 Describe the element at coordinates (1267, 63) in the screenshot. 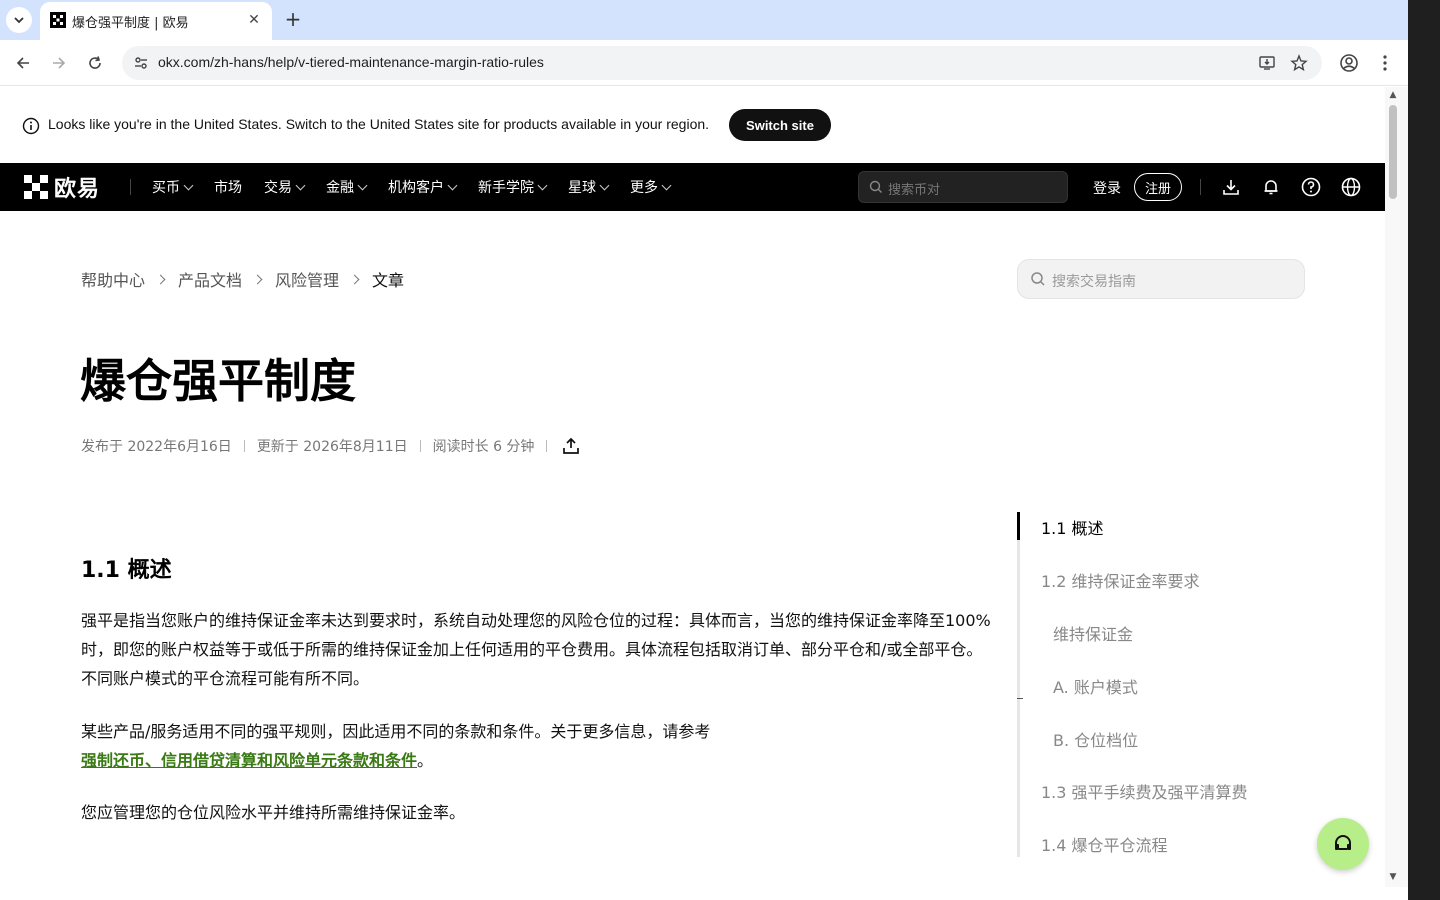

I see `install-app-icon` at that location.